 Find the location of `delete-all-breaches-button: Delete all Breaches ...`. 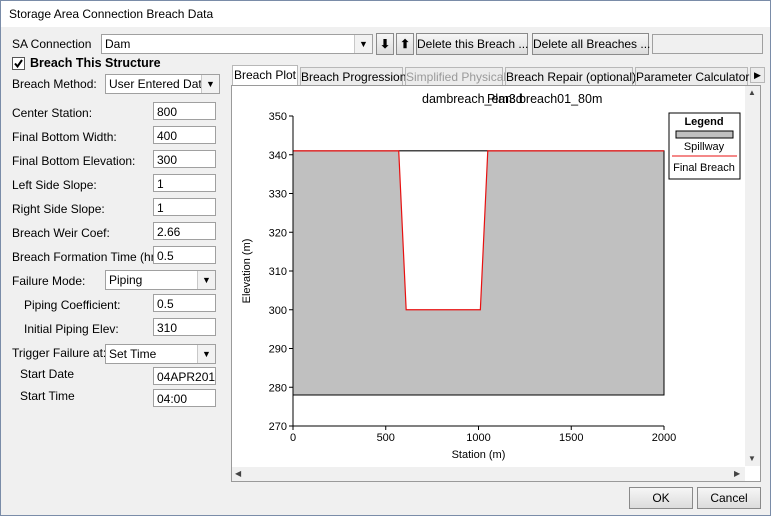

delete-all-breaches-button: Delete all Breaches ... is located at coordinates (591, 44).